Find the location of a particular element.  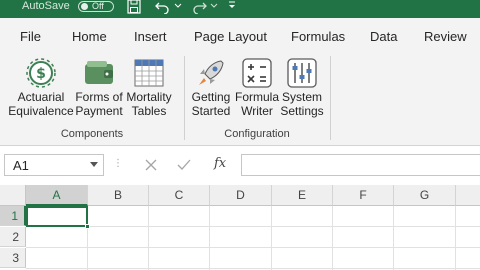

row-header-3: 3 is located at coordinates (13, 258).